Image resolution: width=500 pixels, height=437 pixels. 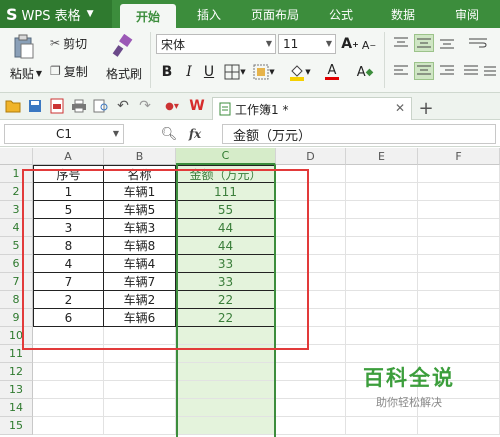 What do you see at coordinates (75, 43) in the screenshot?
I see `cut-button: ✂ 剪切` at bounding box center [75, 43].